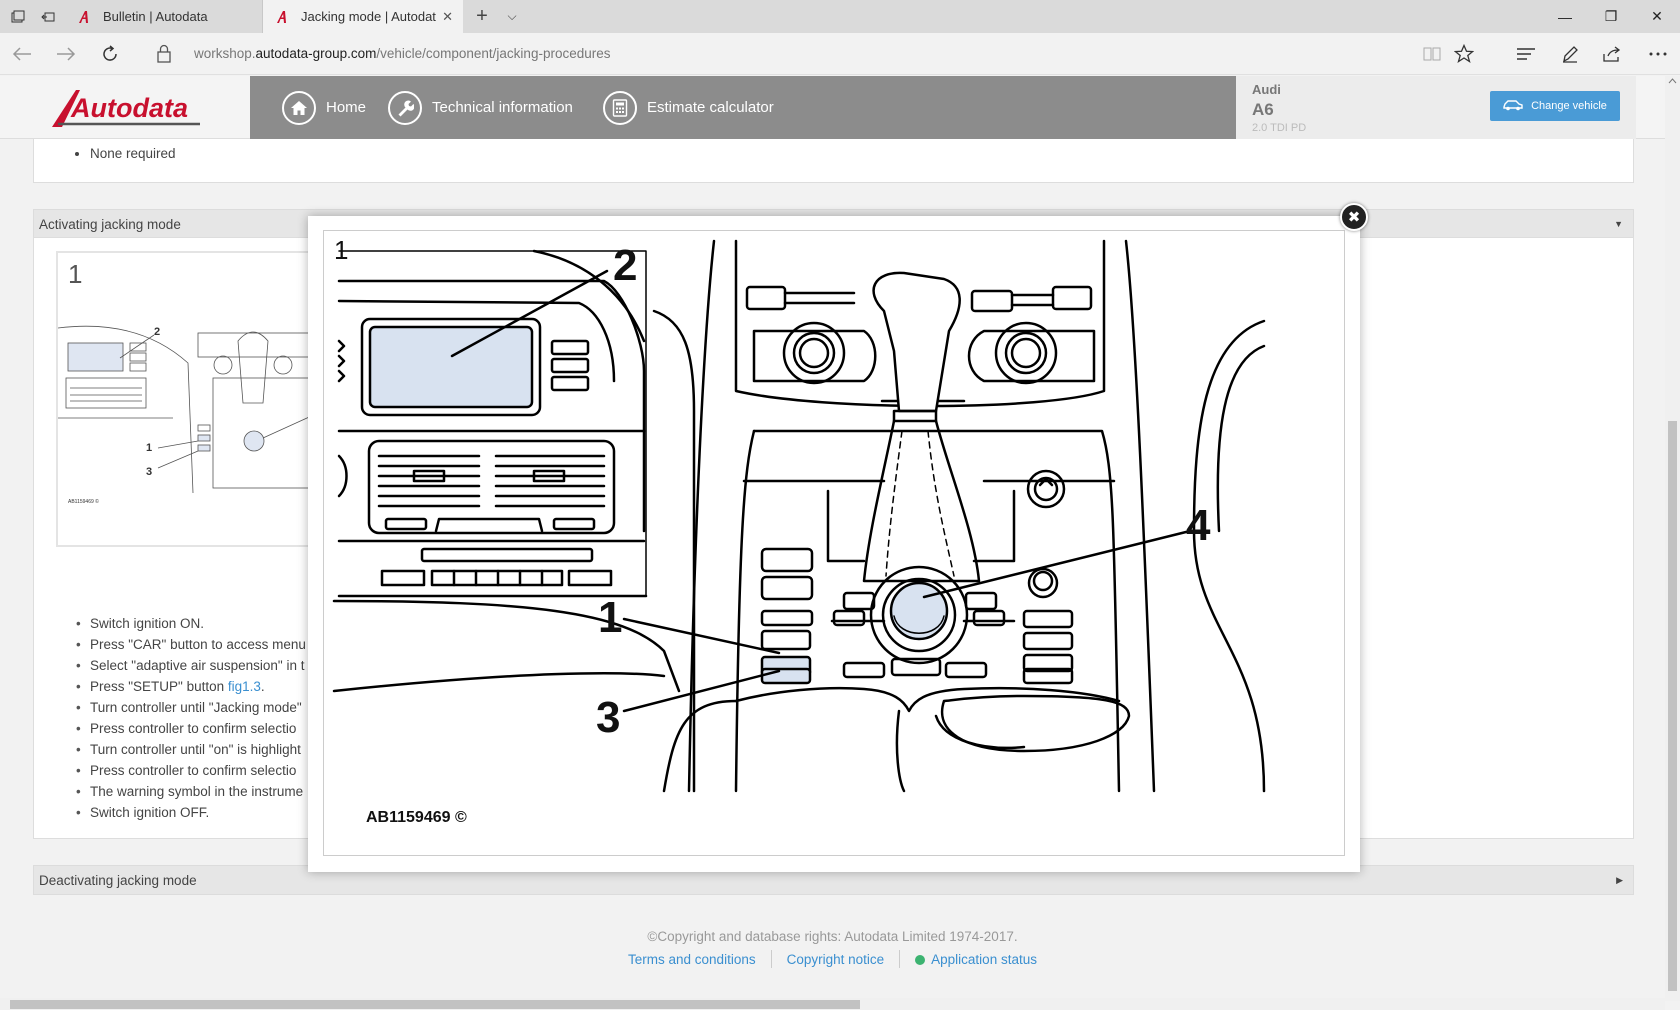 Image resolution: width=1680 pixels, height=1010 pixels. Describe the element at coordinates (984, 959) in the screenshot. I see `status-label: Application status` at that location.